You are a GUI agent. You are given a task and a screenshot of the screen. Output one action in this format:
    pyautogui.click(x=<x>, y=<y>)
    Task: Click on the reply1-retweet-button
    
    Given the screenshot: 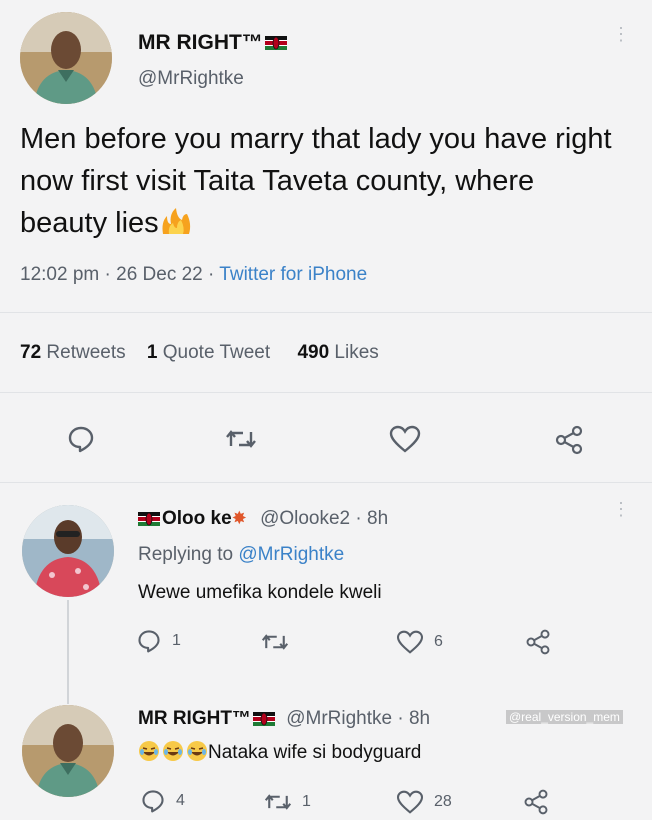 What is the action you would take?
    pyautogui.click(x=275, y=642)
    